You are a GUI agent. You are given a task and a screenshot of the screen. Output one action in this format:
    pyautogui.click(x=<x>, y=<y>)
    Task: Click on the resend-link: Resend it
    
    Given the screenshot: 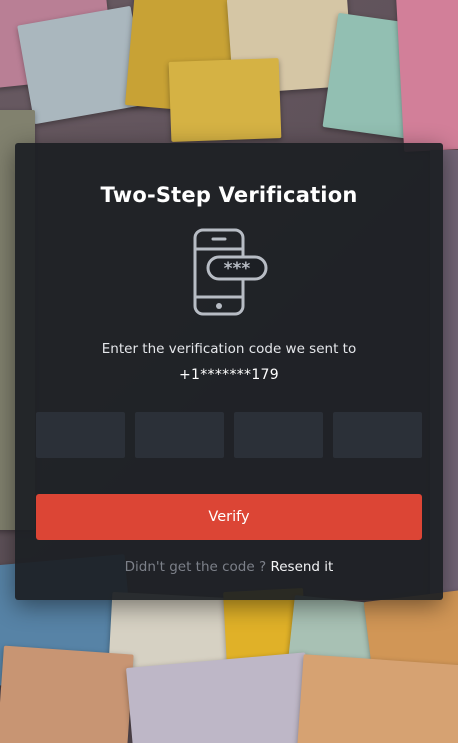 What is the action you would take?
    pyautogui.click(x=301, y=567)
    